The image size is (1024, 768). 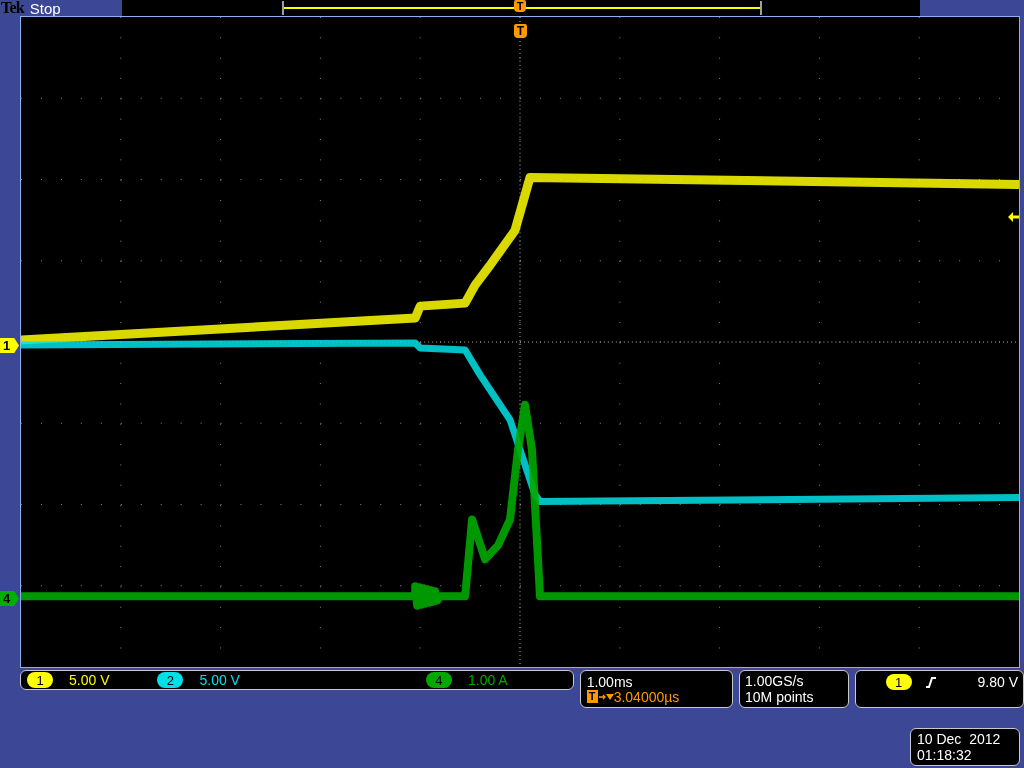 I want to click on trigger-source-badge: 1, so click(x=898, y=682).